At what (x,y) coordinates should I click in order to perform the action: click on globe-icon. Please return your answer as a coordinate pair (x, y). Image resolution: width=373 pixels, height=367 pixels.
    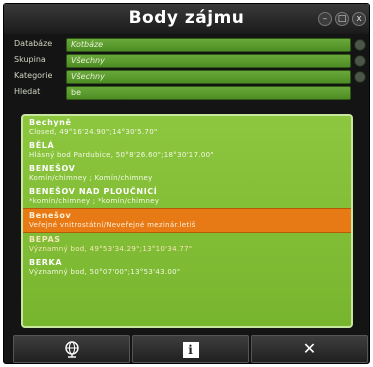
    Looking at the image, I should click on (71, 349).